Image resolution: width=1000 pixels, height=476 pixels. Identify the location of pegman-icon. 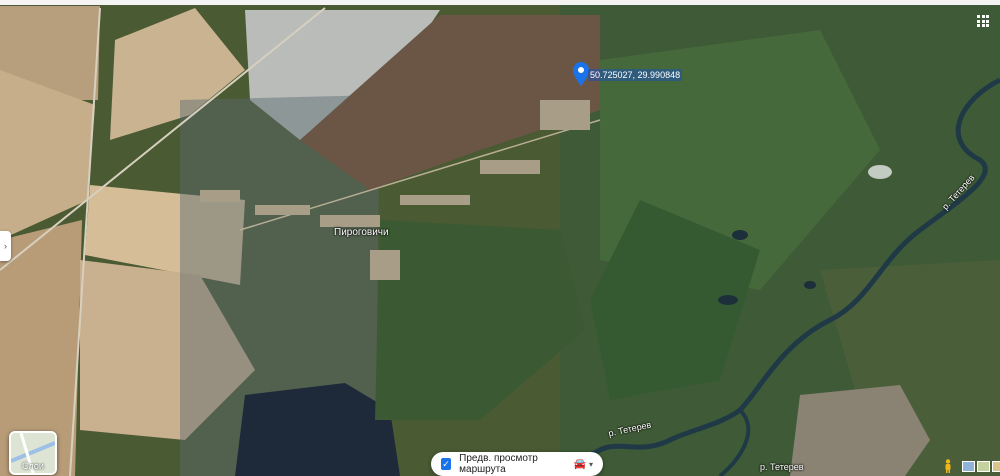
(948, 466).